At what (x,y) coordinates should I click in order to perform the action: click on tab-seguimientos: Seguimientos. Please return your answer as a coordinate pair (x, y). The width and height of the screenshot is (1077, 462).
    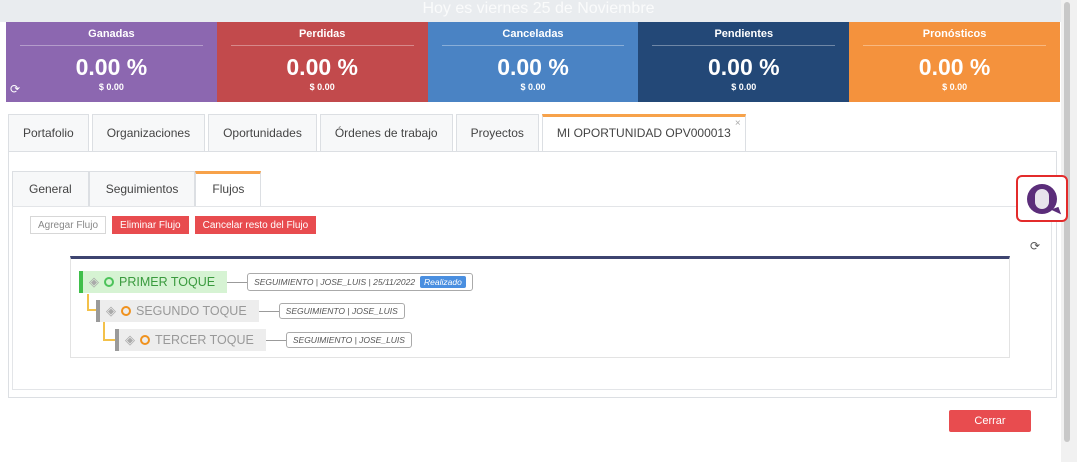
    Looking at the image, I should click on (142, 189).